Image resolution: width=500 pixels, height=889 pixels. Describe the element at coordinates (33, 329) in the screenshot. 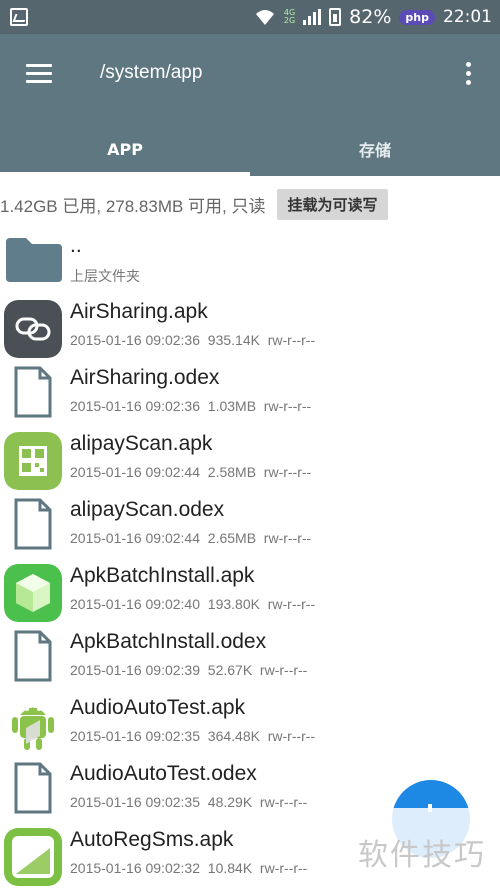

I see `airsharing-app-icon` at that location.